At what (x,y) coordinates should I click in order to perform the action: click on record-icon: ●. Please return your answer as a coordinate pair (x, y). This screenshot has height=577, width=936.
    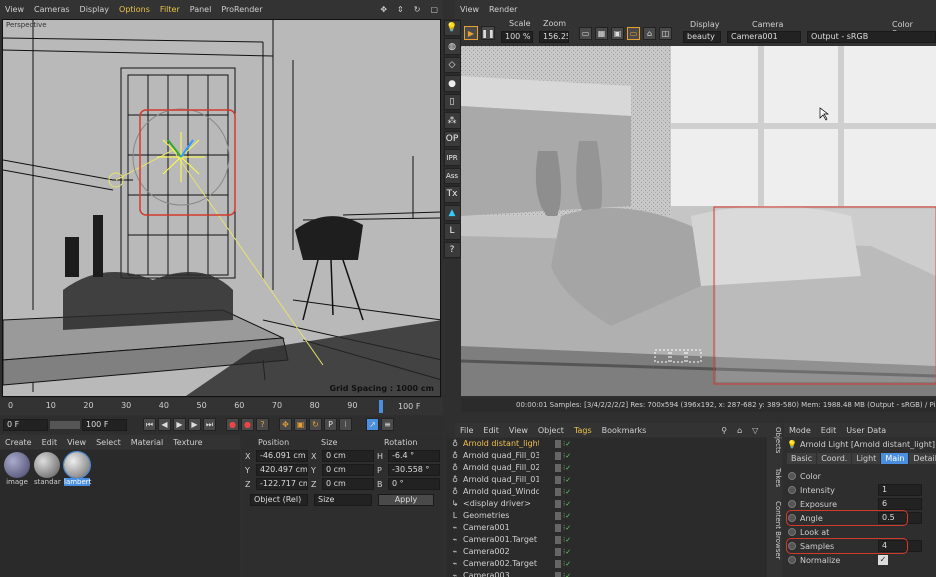
    Looking at the image, I should click on (232, 424).